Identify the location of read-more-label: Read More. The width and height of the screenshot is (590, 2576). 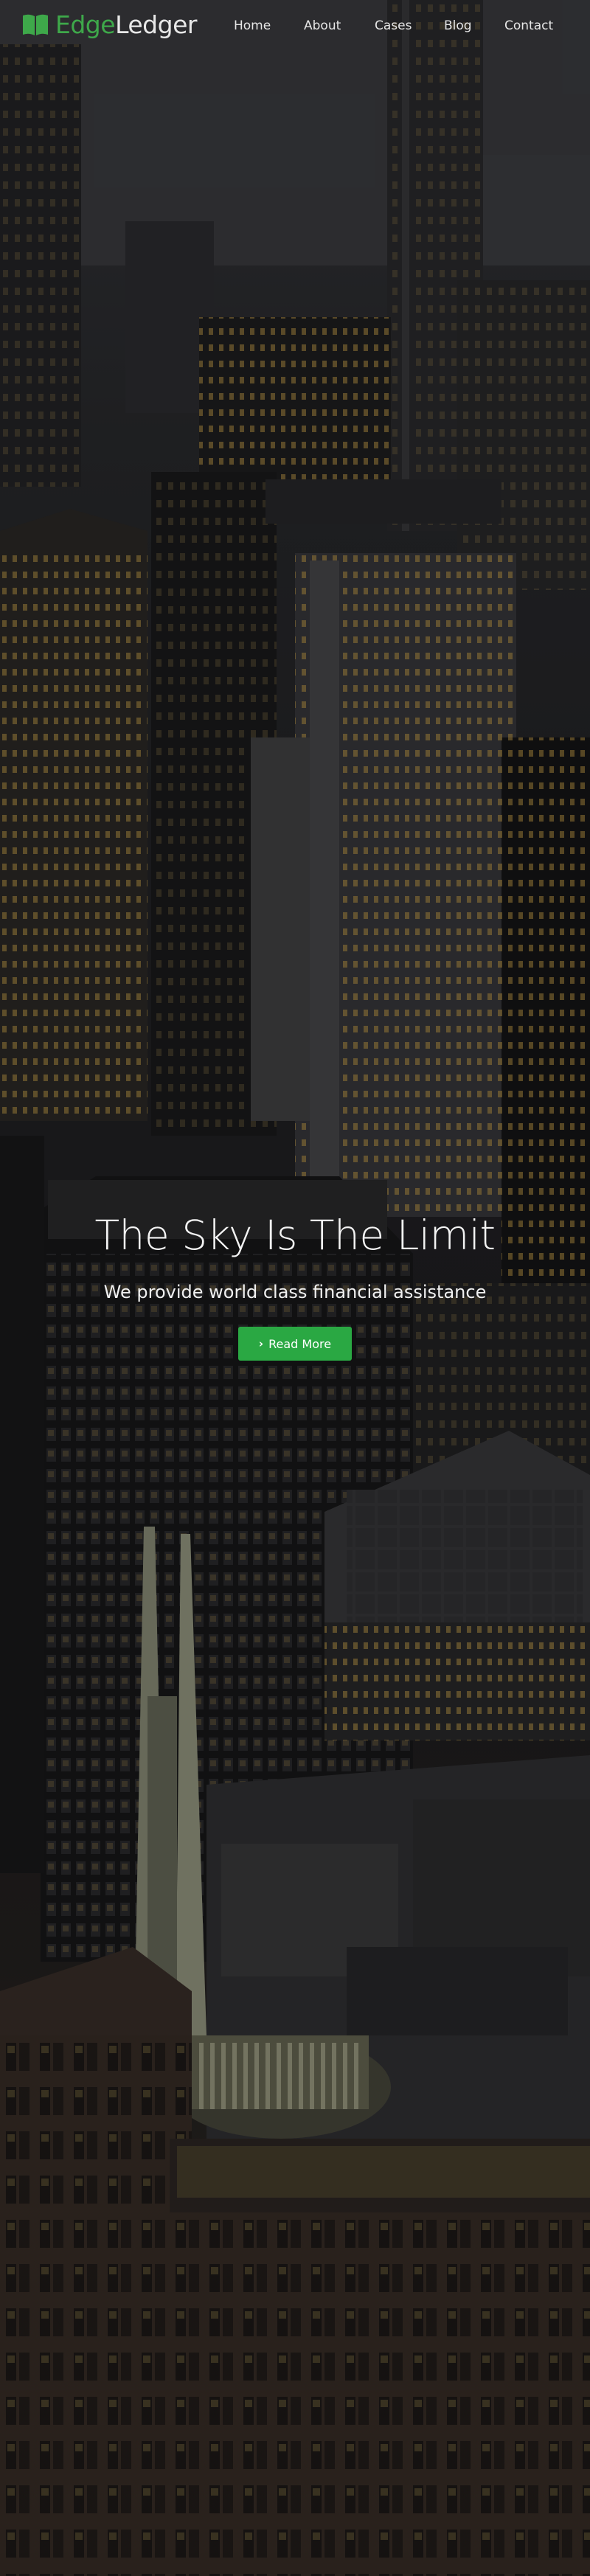
(300, 1343).